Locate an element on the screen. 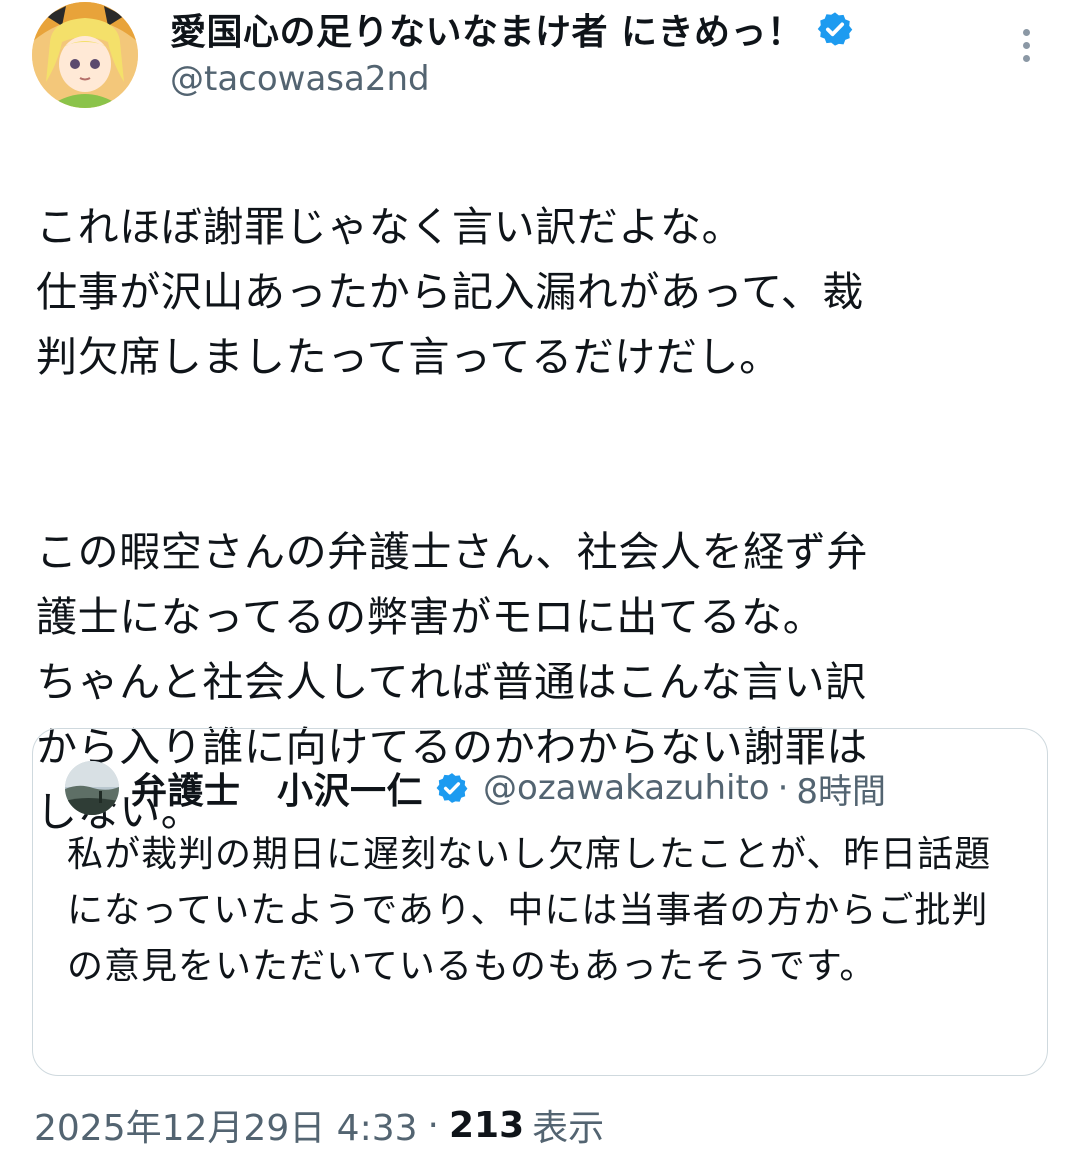  author-display-name: 愛国心の足りないなまけ者 にきめっ！ is located at coordinates (512, 29).